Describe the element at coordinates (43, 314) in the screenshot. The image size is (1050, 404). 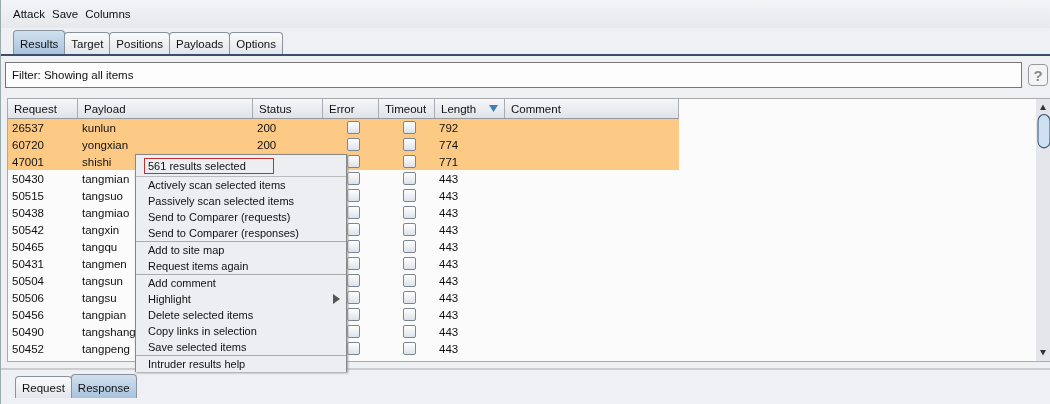
I see `table-cell: 50456` at that location.